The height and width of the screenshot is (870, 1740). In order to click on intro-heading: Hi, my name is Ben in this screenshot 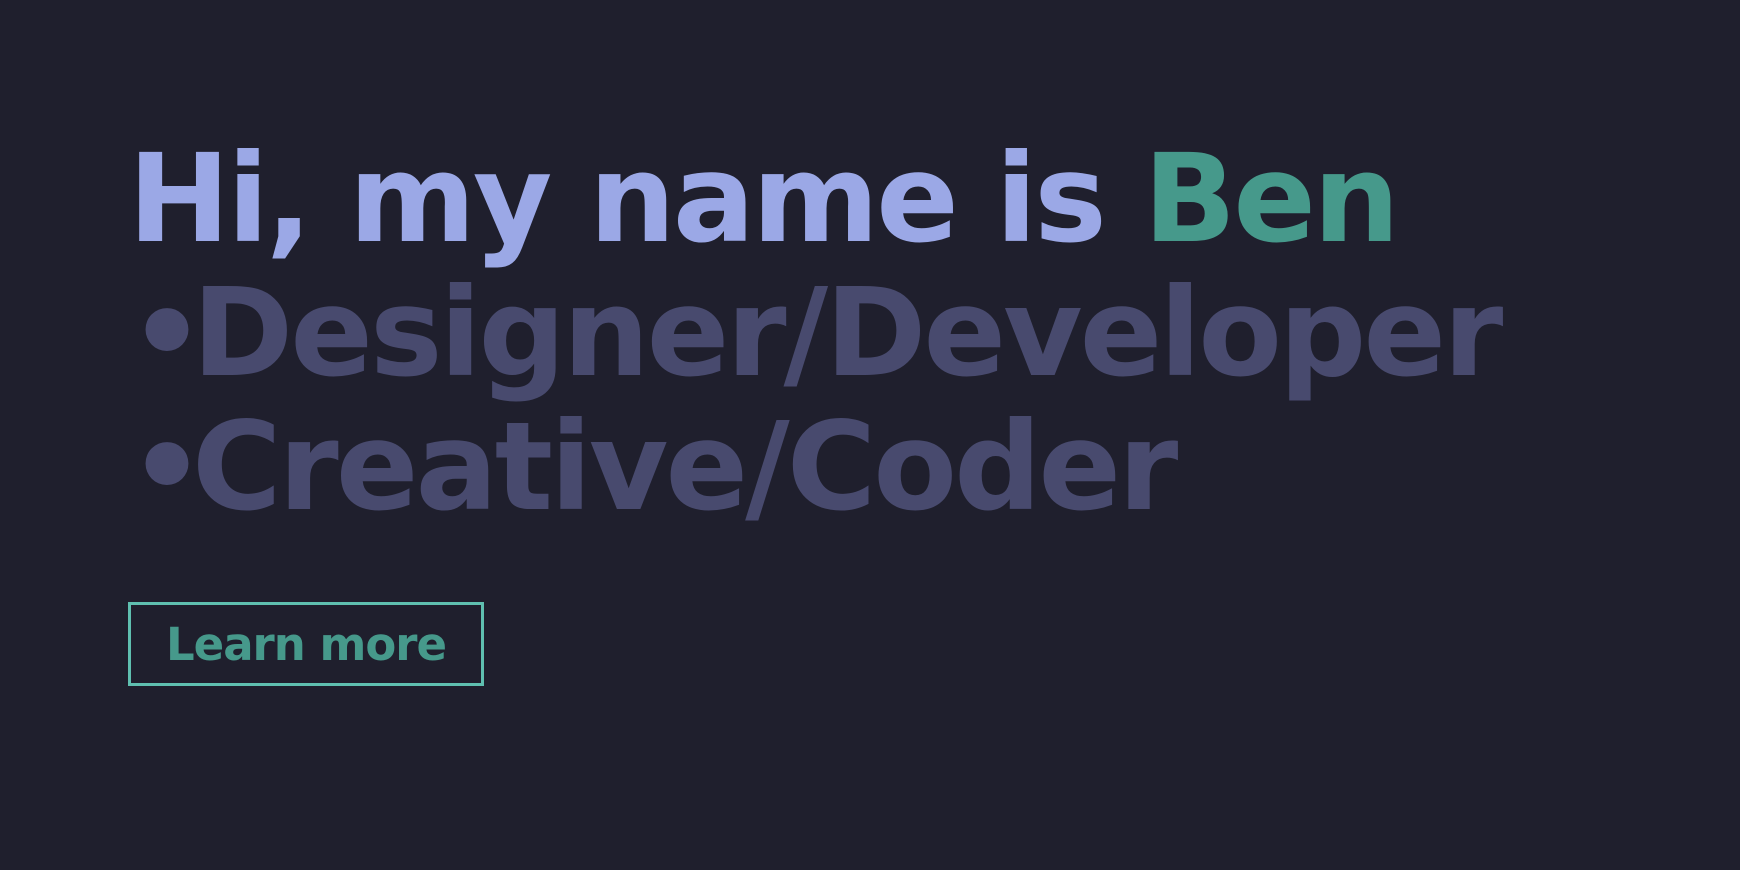, I will do `click(908, 199)`.